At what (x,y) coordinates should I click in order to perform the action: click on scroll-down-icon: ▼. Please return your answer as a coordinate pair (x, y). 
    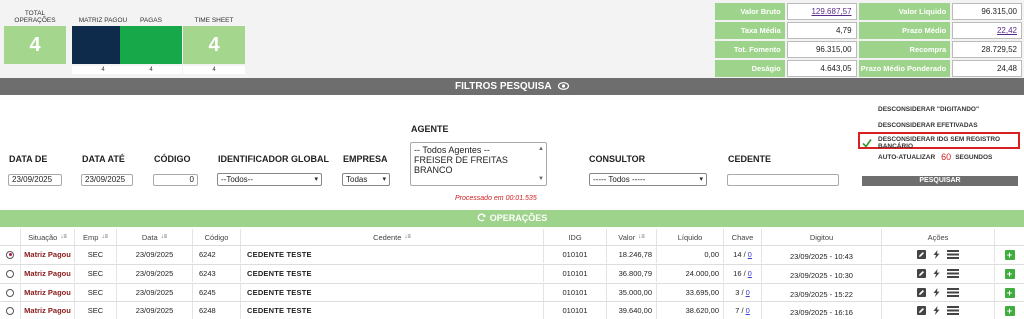
    Looking at the image, I should click on (541, 179).